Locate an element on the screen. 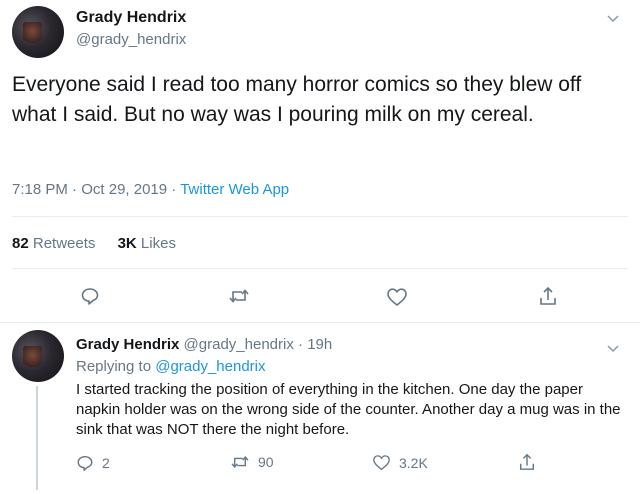 The height and width of the screenshot is (494, 640). tweet-age: 19h is located at coordinates (319, 344).